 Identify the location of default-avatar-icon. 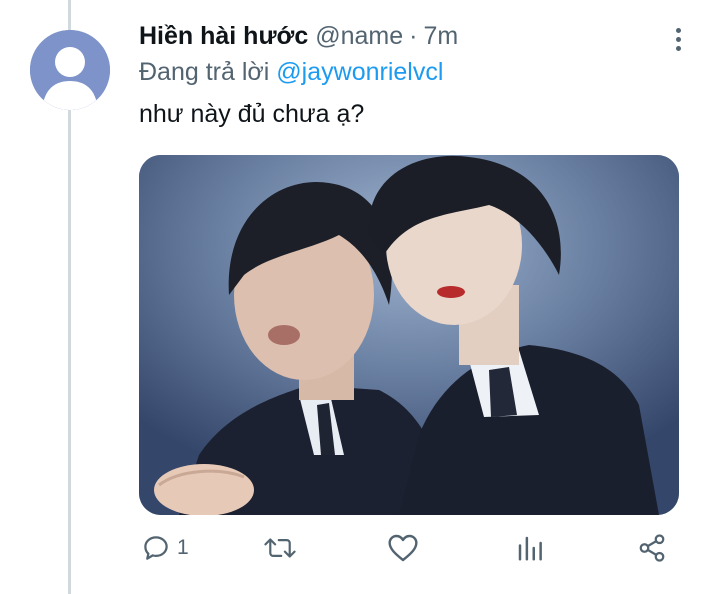
(70, 70).